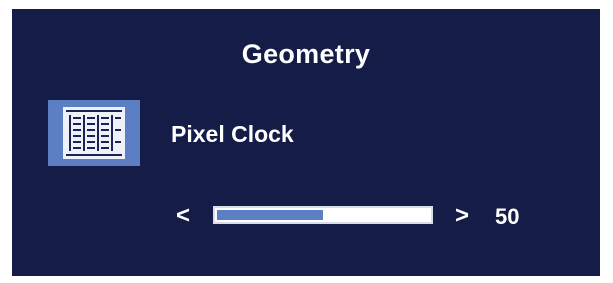 This screenshot has width=613, height=283. I want to click on increase-arrow-icon: >, so click(462, 216).